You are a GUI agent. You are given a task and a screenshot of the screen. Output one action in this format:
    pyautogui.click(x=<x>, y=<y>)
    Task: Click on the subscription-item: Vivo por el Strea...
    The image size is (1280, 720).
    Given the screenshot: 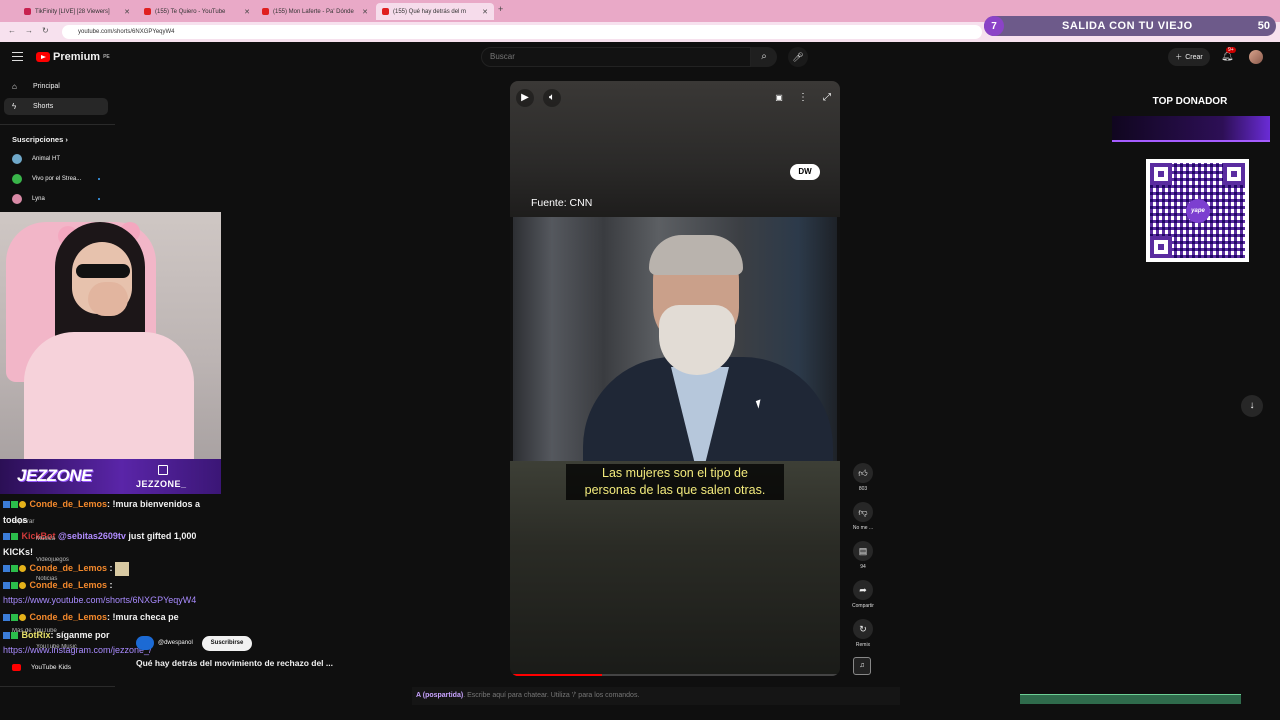 What is the action you would take?
    pyautogui.click(x=56, y=178)
    